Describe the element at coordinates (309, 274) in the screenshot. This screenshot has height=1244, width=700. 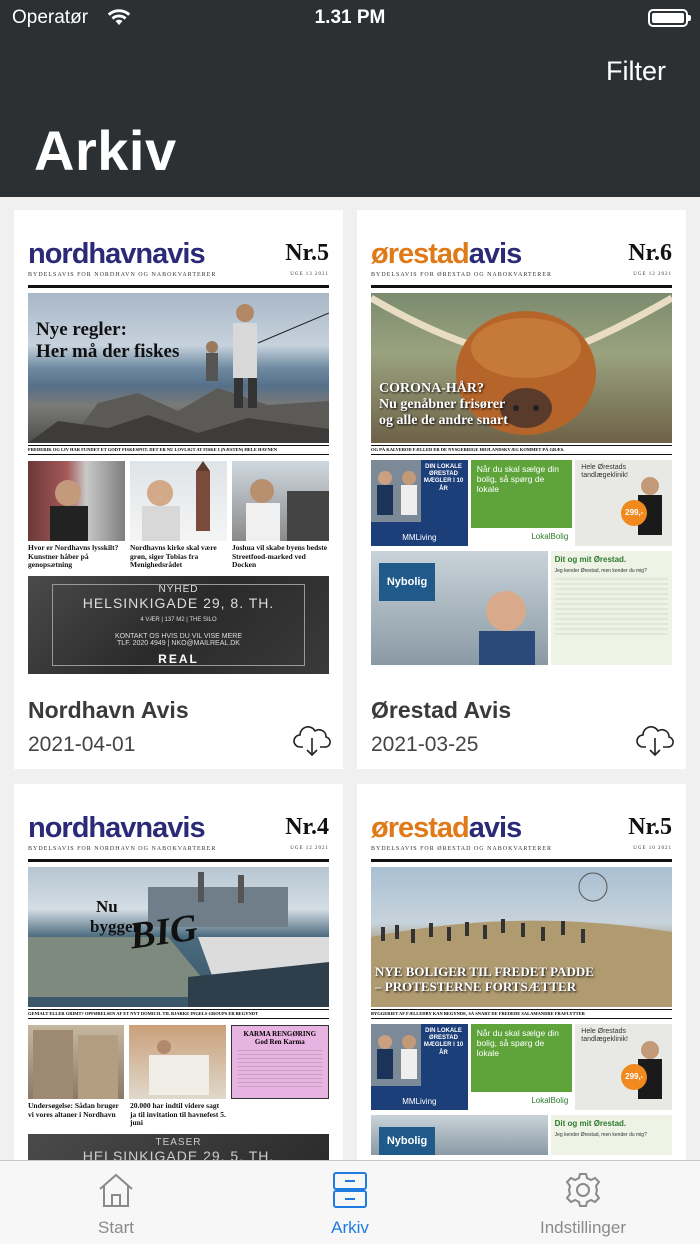
I see `issue-week: UGE 13 2021` at that location.